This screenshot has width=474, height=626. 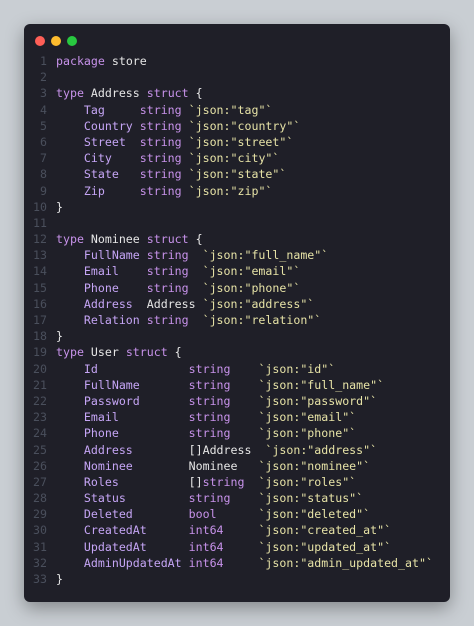 I want to click on code-token: `json:"full_name"`, so click(x=321, y=384).